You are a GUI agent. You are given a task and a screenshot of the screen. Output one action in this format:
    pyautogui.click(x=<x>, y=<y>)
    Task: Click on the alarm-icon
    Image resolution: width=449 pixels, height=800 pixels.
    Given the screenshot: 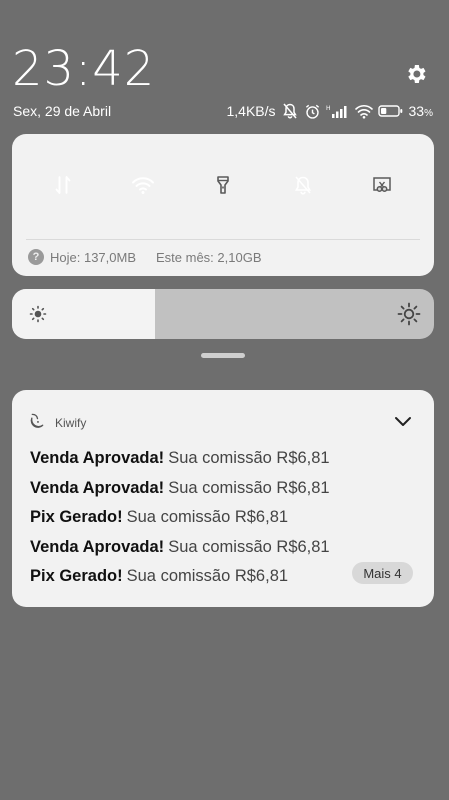 What is the action you would take?
    pyautogui.click(x=312, y=111)
    